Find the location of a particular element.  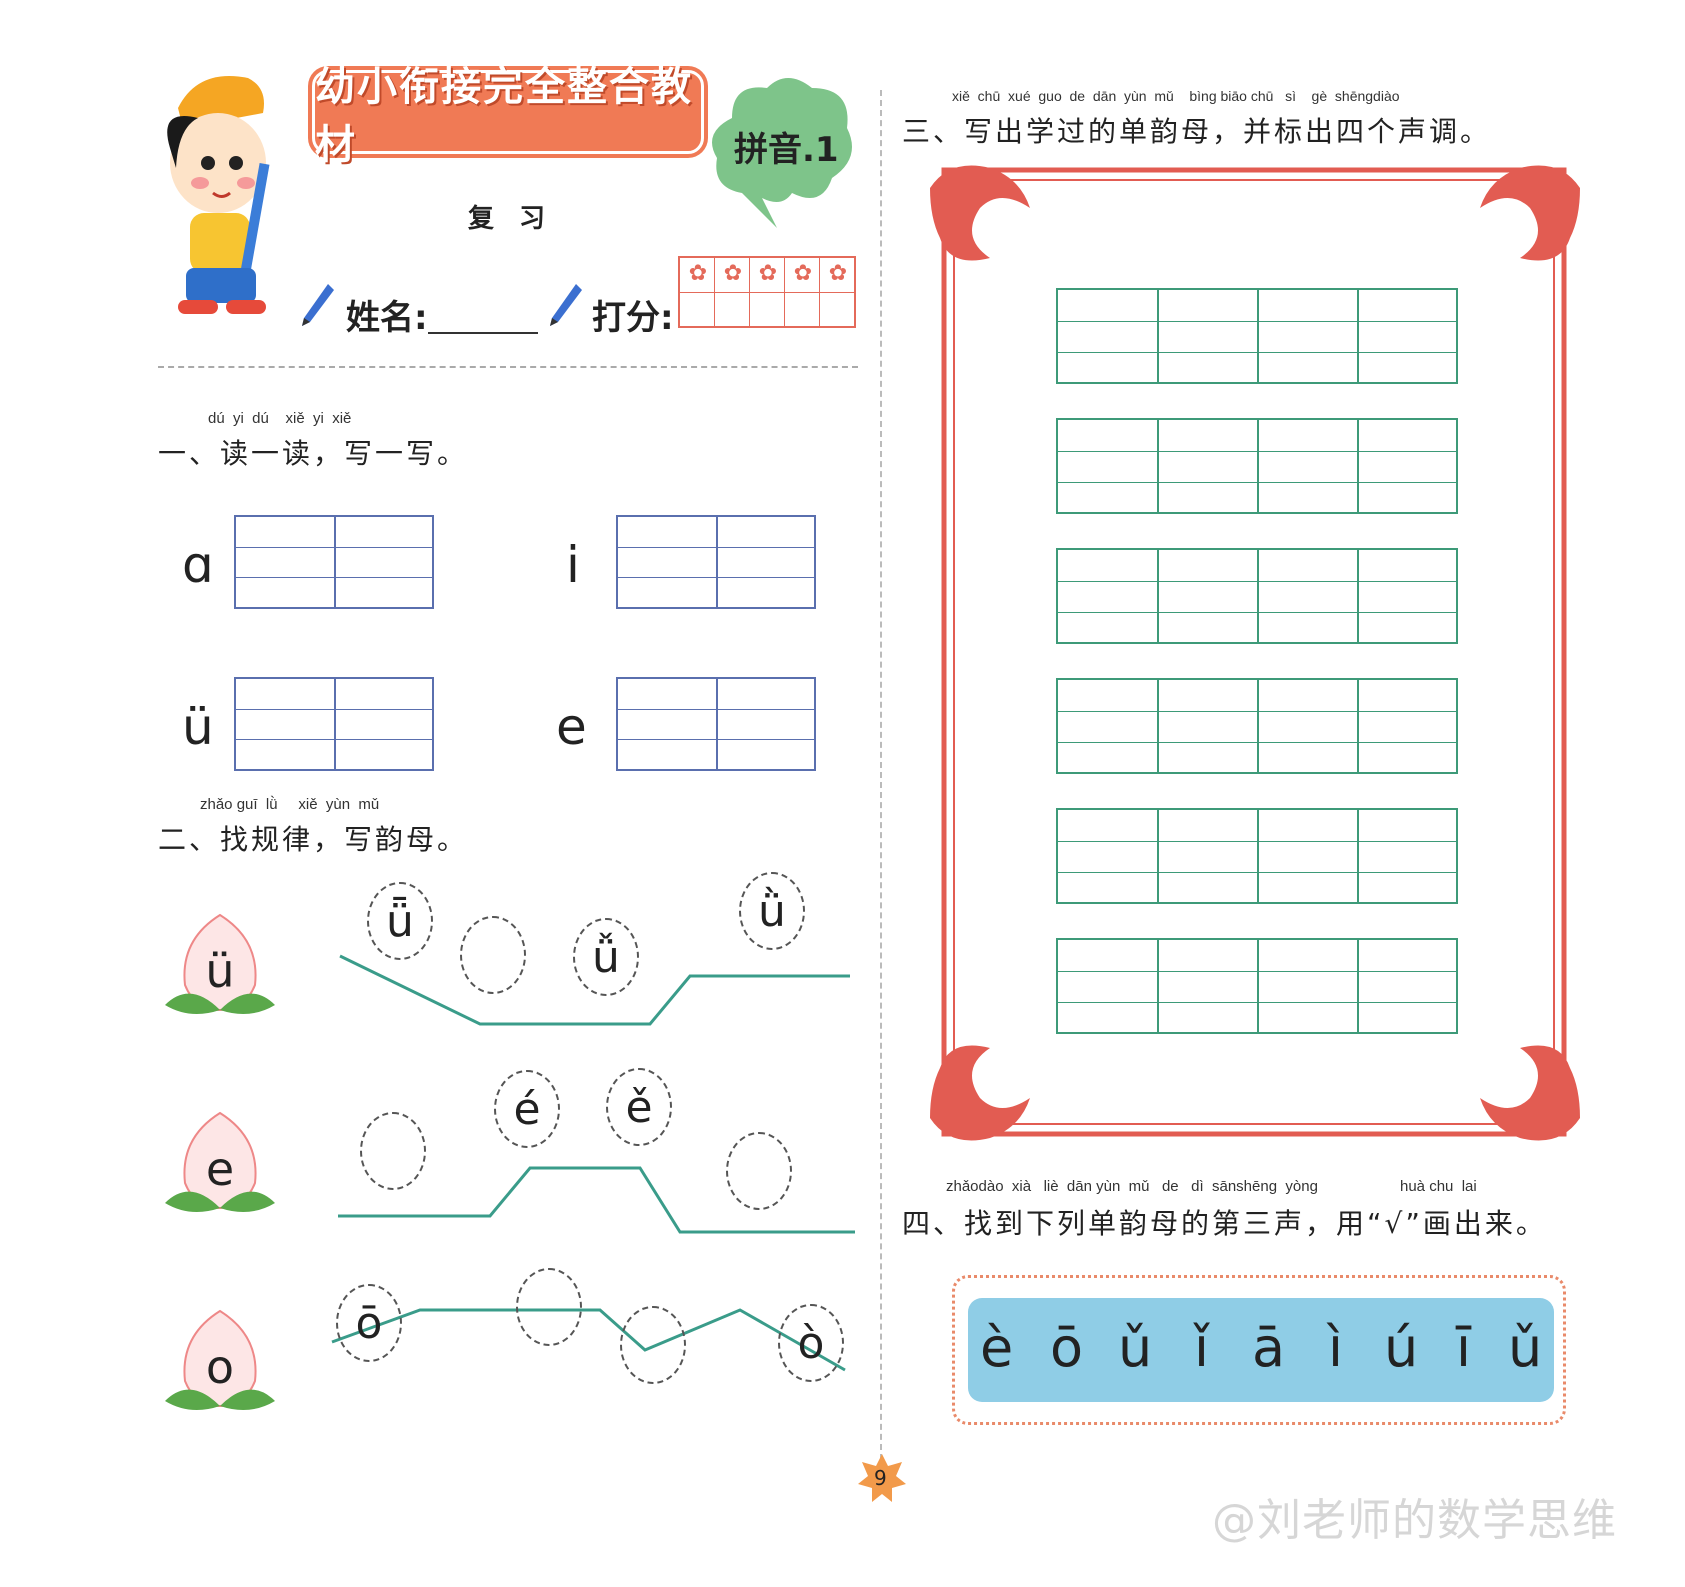

vowel-option: è is located at coordinates (996, 1347).